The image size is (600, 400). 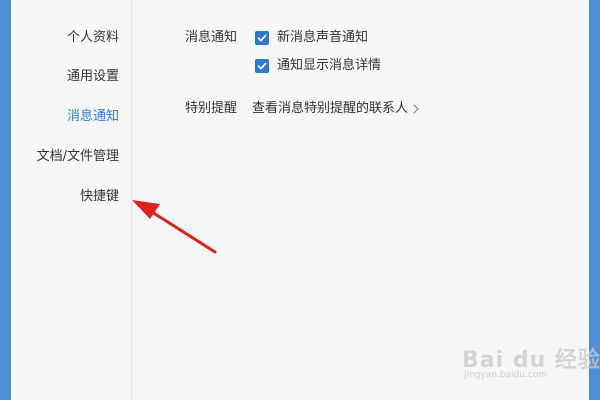 I want to click on chevron-right-icon, so click(x=416, y=109).